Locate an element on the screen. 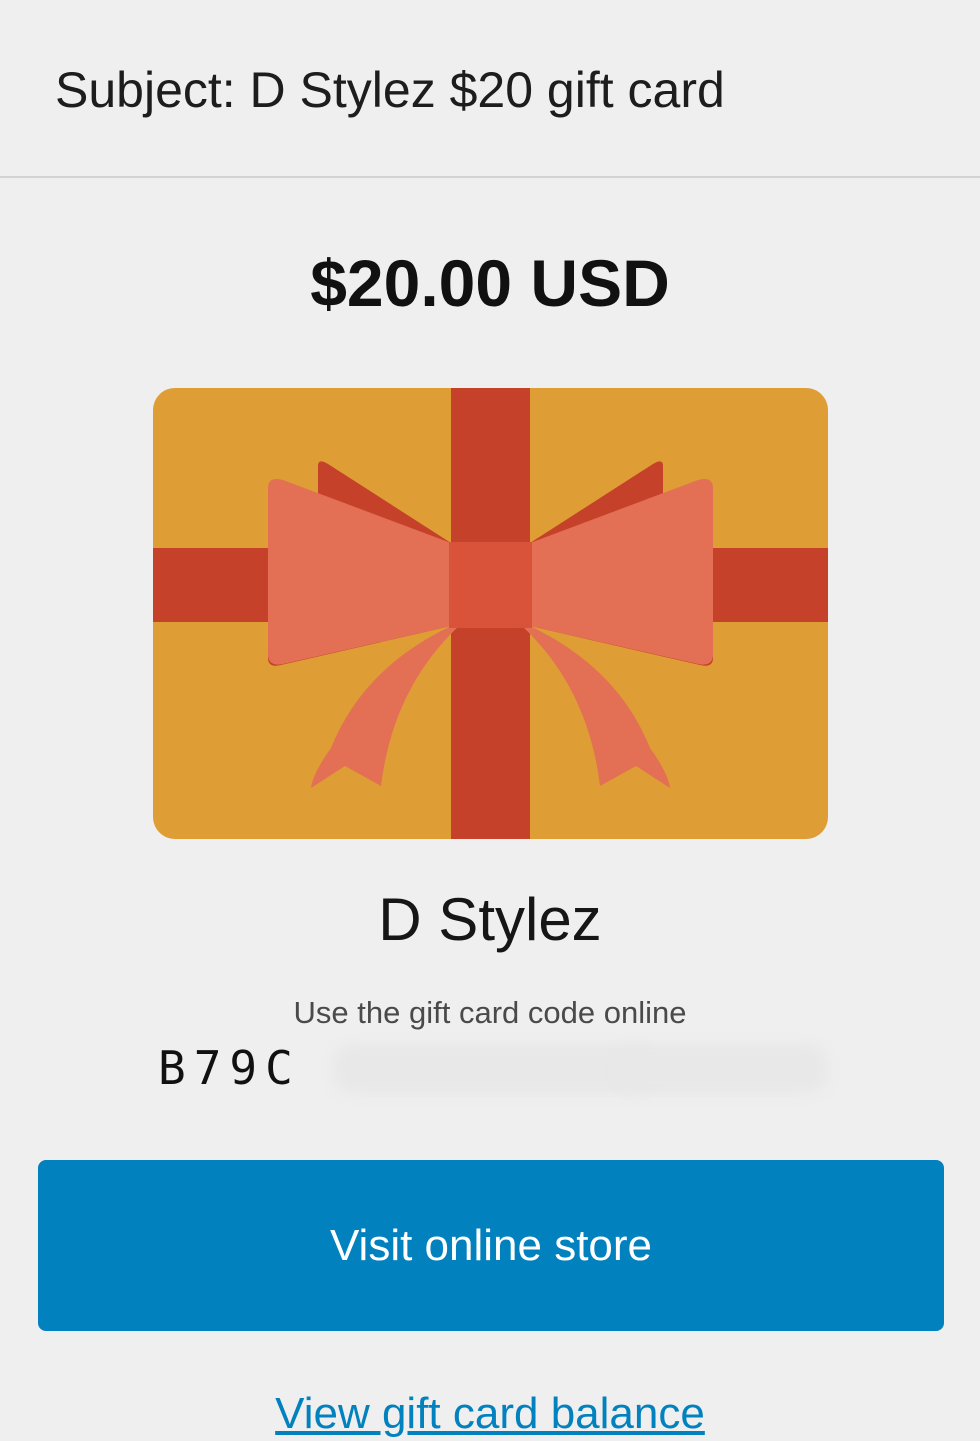 This screenshot has width=980, height=1441. gift-card-code: B79C is located at coordinates (498, 1070).